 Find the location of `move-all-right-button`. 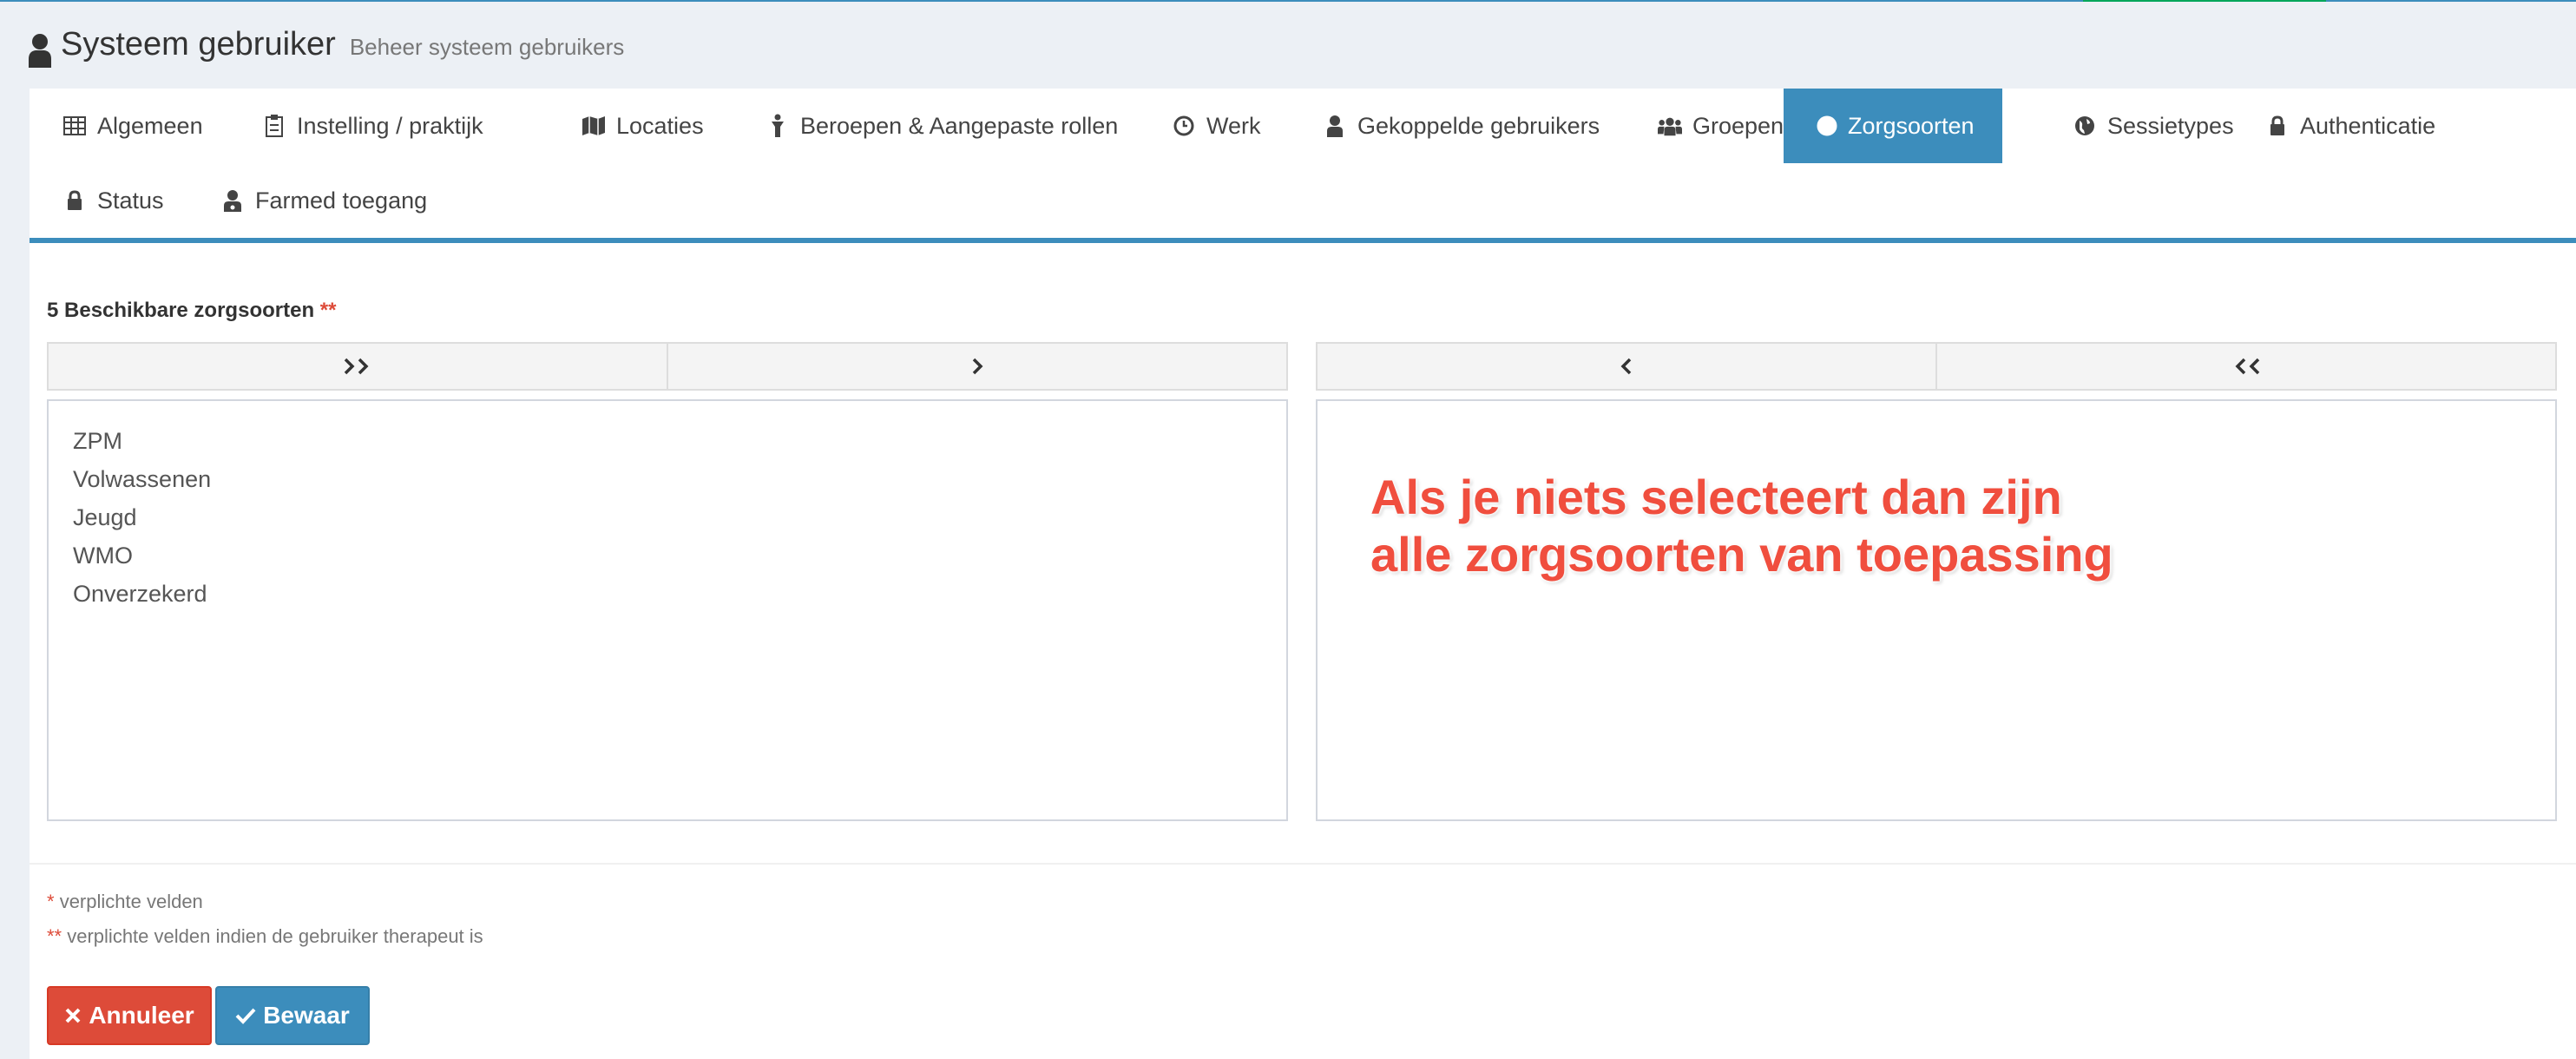

move-all-right-button is located at coordinates (358, 366).